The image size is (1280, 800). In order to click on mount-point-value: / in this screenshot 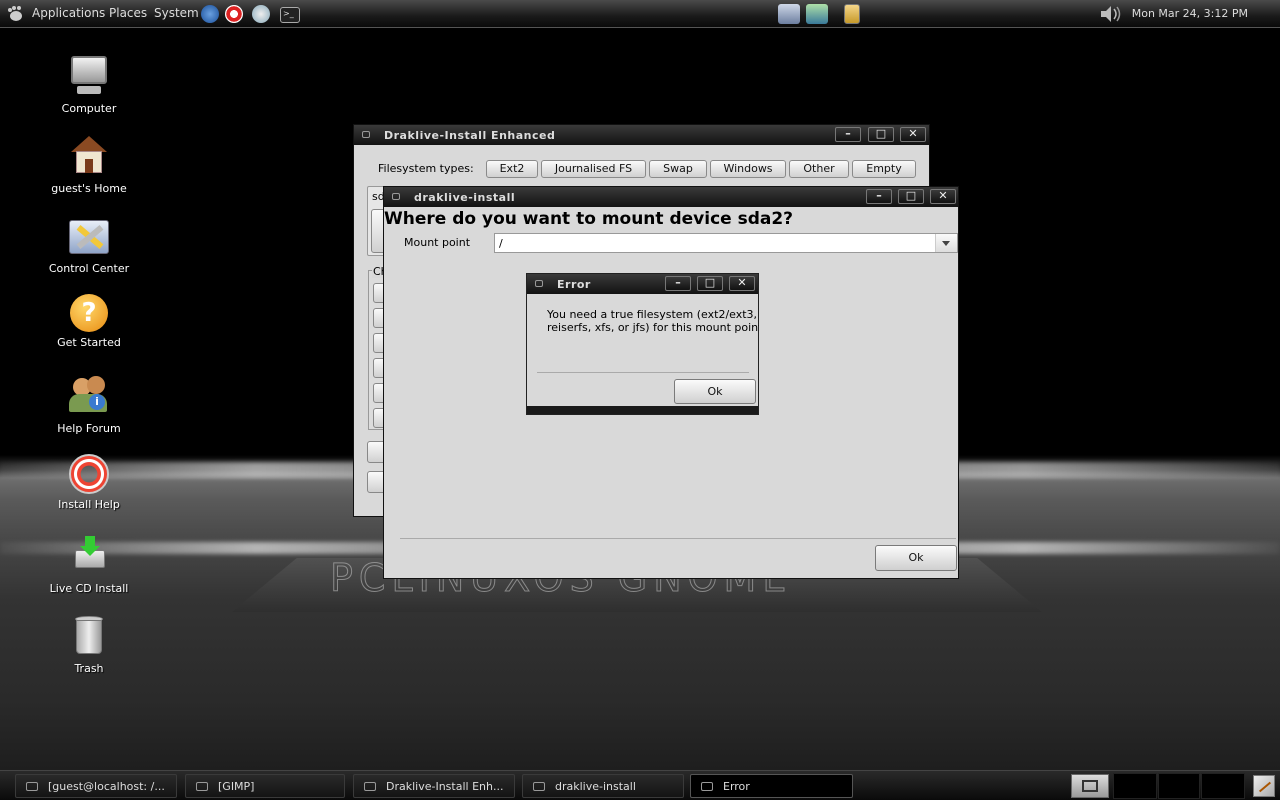, I will do `click(501, 243)`.